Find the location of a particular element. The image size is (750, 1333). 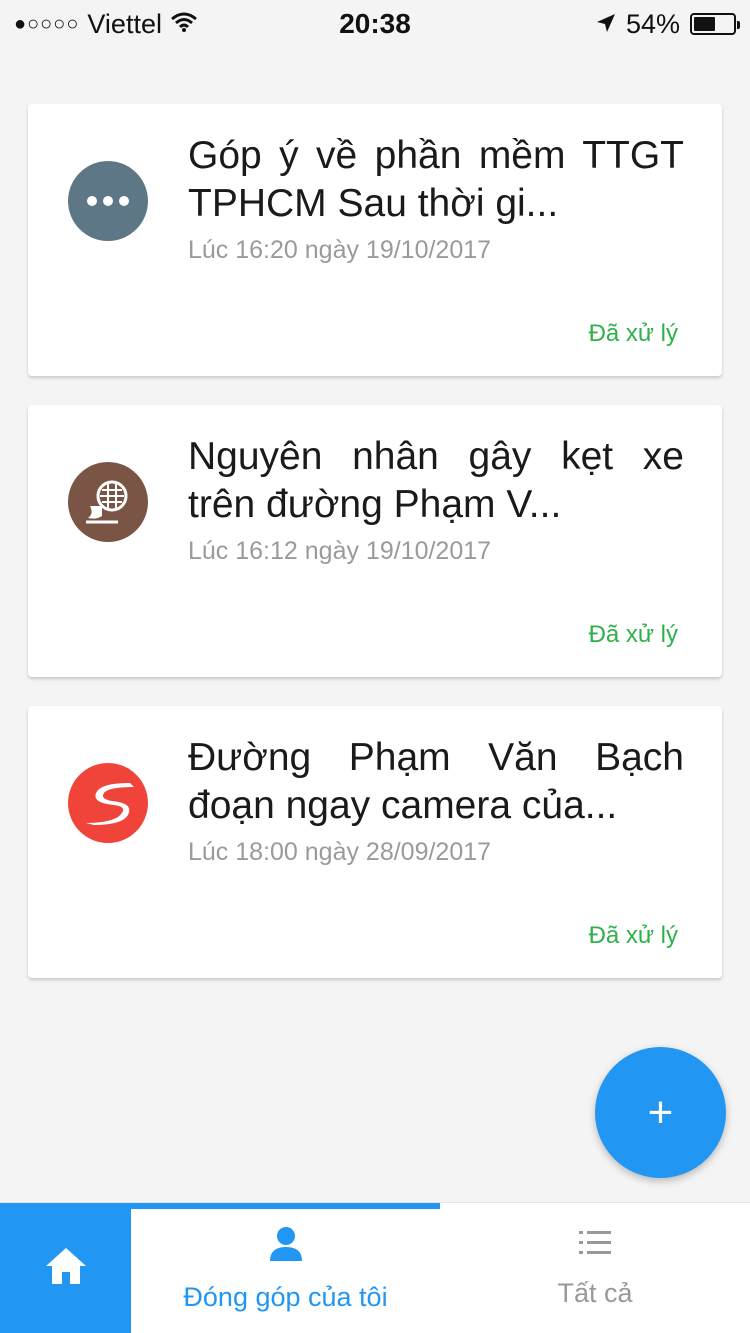

status-bar: ●○○○○ Viettel 20:38 54% is located at coordinates (375, 24).